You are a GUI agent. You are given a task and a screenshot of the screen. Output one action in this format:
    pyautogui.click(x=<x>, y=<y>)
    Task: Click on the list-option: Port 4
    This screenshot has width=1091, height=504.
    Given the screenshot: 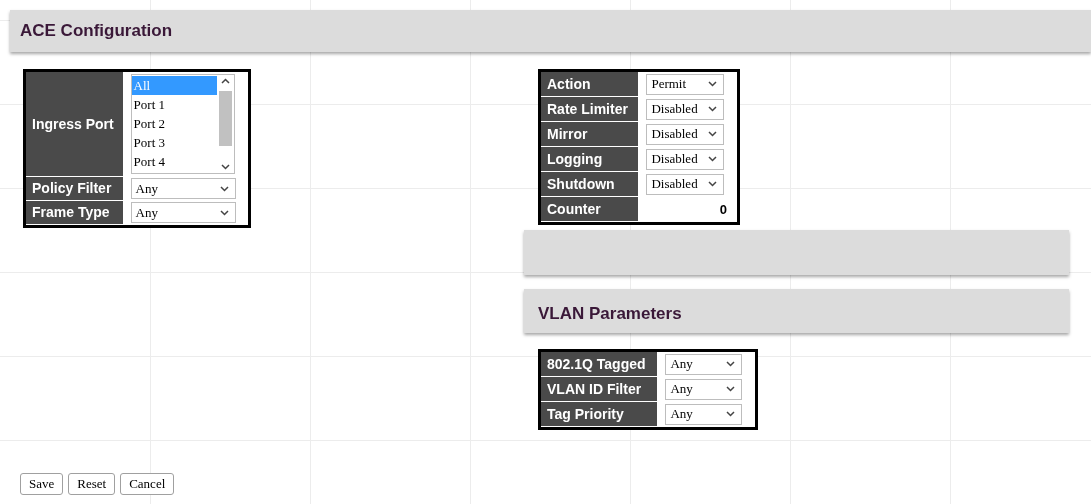 What is the action you would take?
    pyautogui.click(x=174, y=161)
    